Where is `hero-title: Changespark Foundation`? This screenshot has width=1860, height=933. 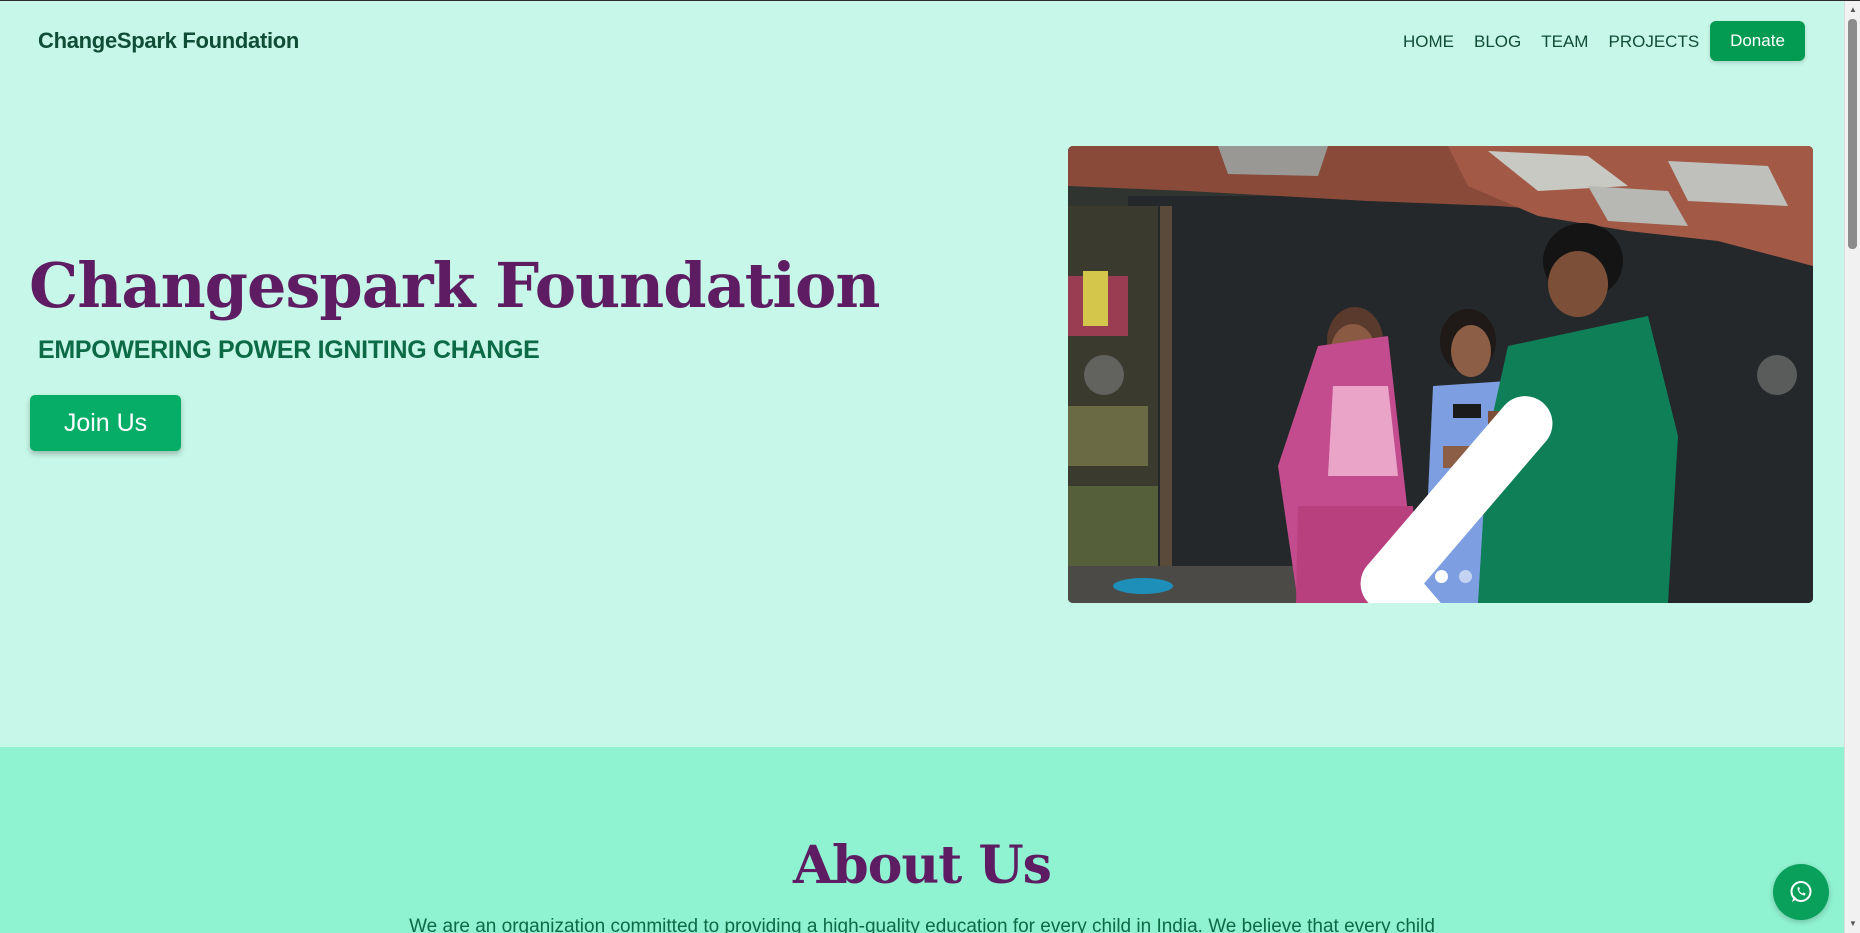
hero-title: Changespark Foundation is located at coordinates (454, 285).